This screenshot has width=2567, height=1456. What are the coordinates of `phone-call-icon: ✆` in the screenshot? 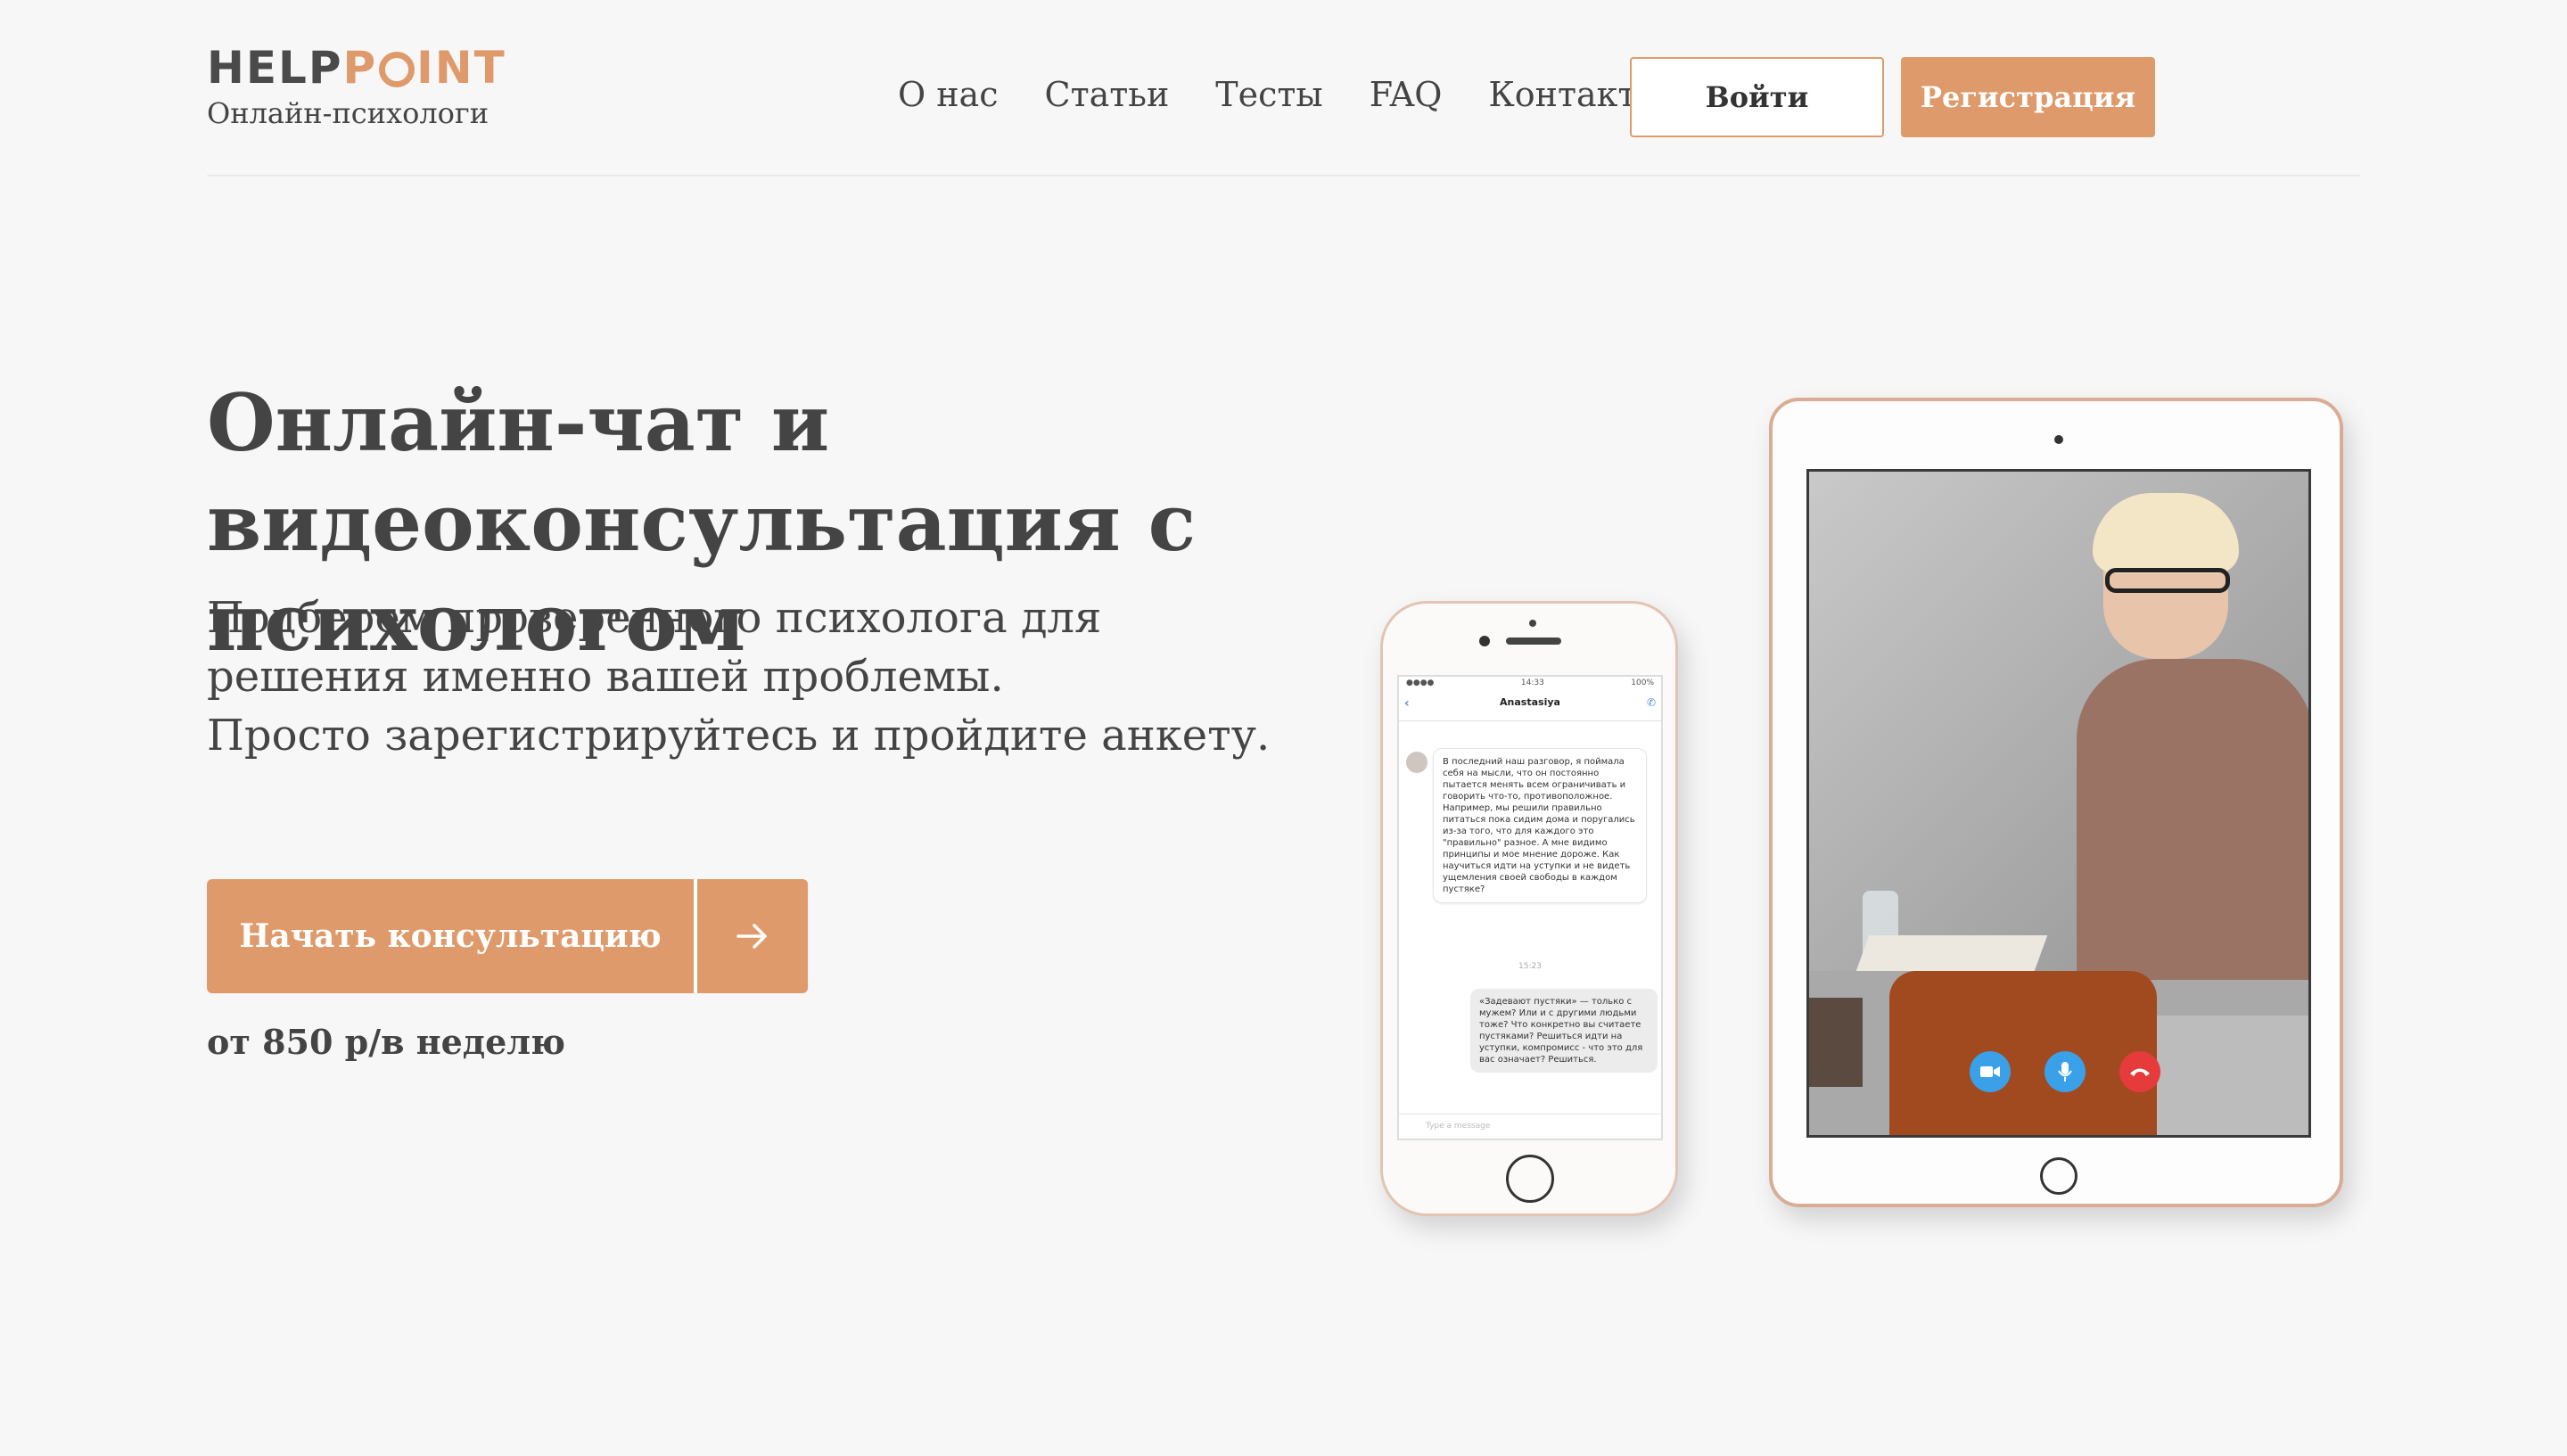 It's located at (1651, 702).